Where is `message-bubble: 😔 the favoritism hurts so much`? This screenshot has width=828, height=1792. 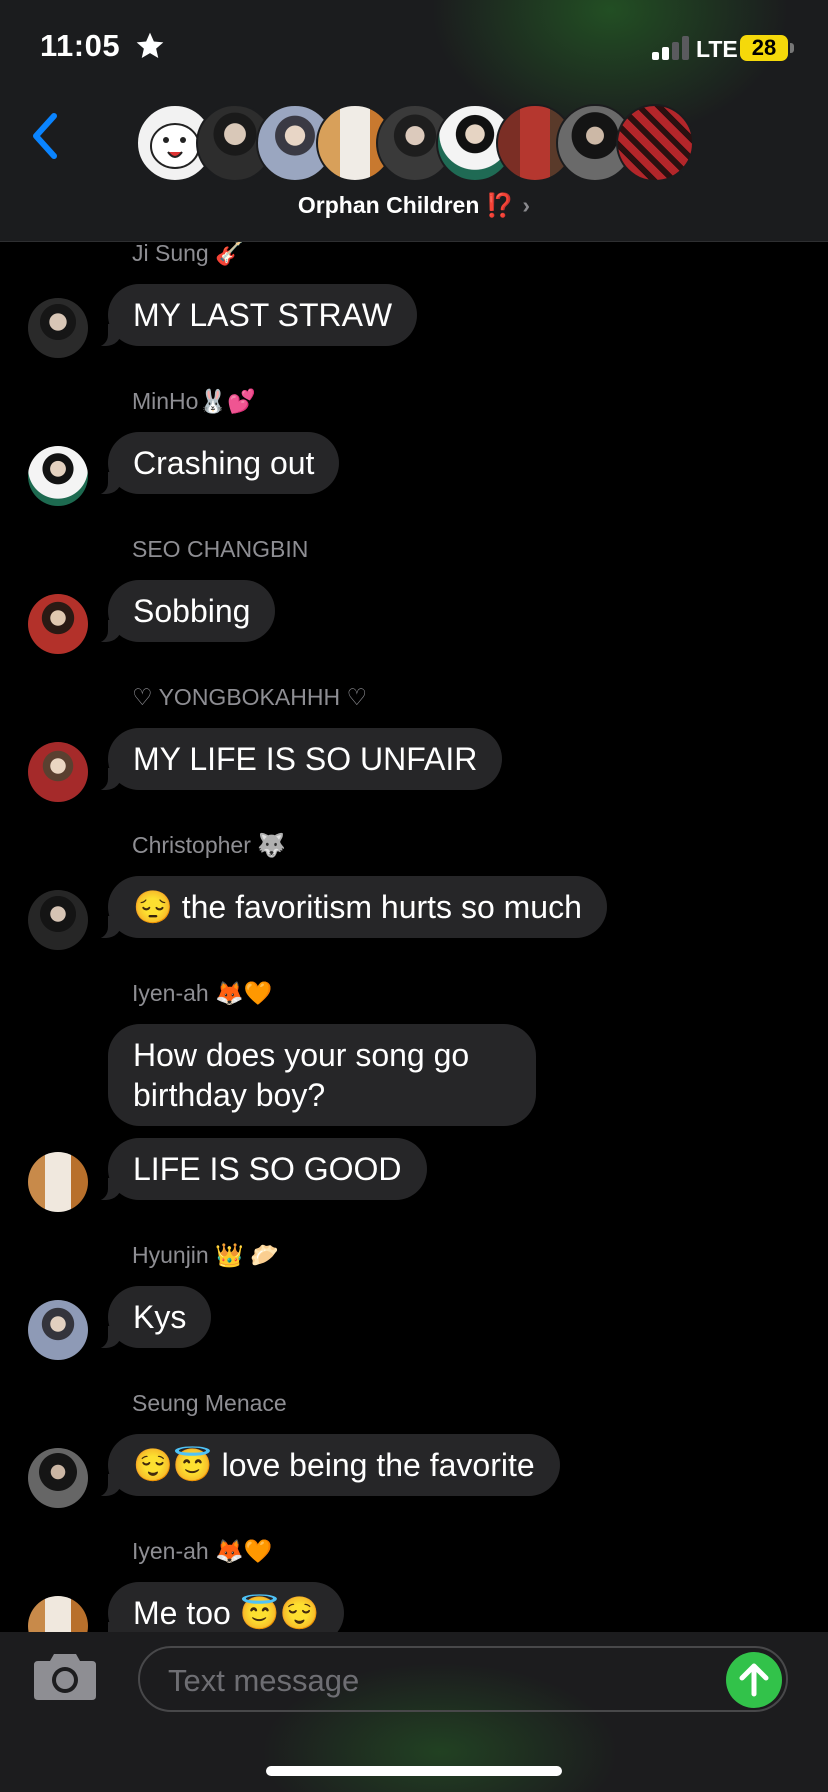 message-bubble: 😔 the favoritism hurts so much is located at coordinates (346, 907).